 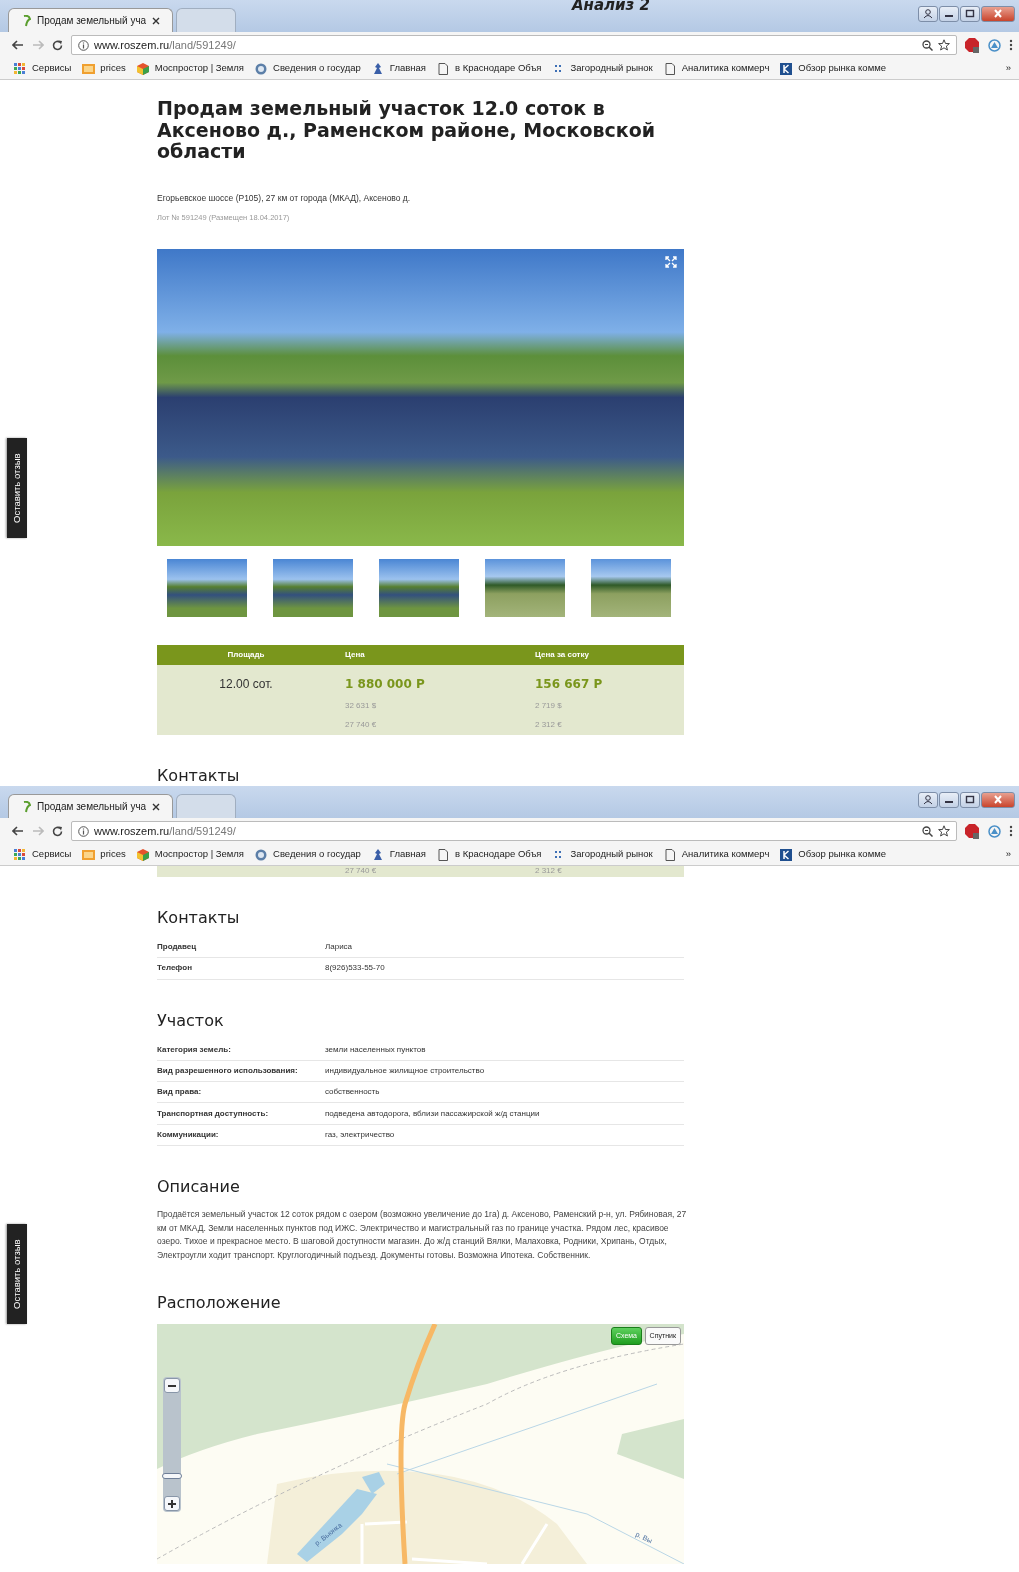 What do you see at coordinates (191, 1020) in the screenshot?
I see `section-heading: Участок` at bounding box center [191, 1020].